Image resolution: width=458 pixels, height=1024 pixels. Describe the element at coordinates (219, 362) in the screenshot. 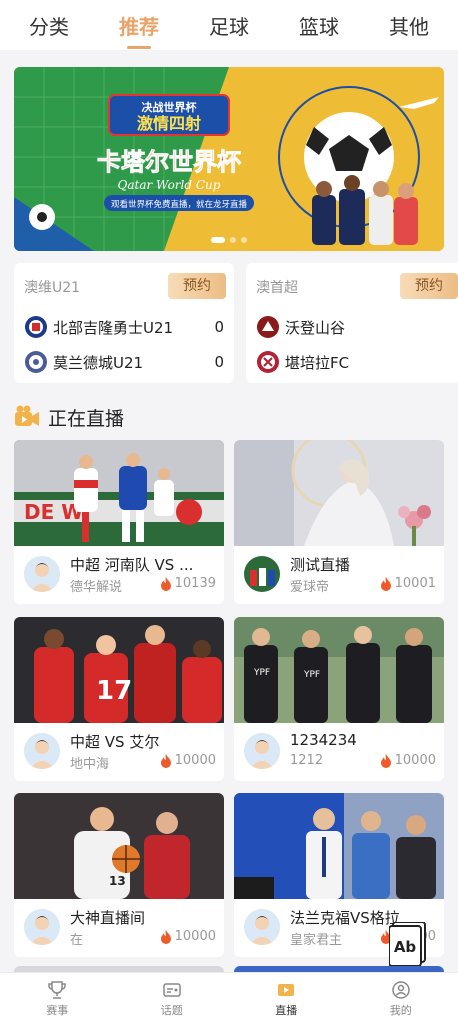

I see `away-team-score: 0` at that location.